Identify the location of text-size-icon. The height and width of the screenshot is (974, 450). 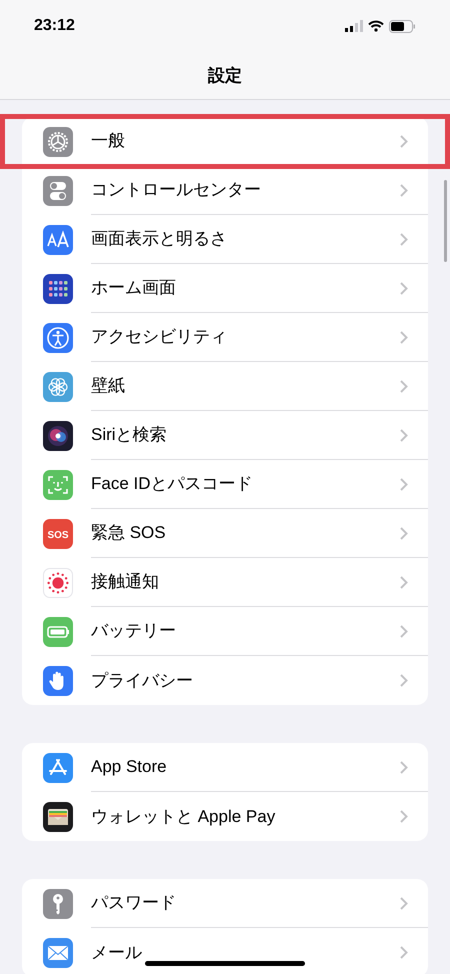
(58, 239).